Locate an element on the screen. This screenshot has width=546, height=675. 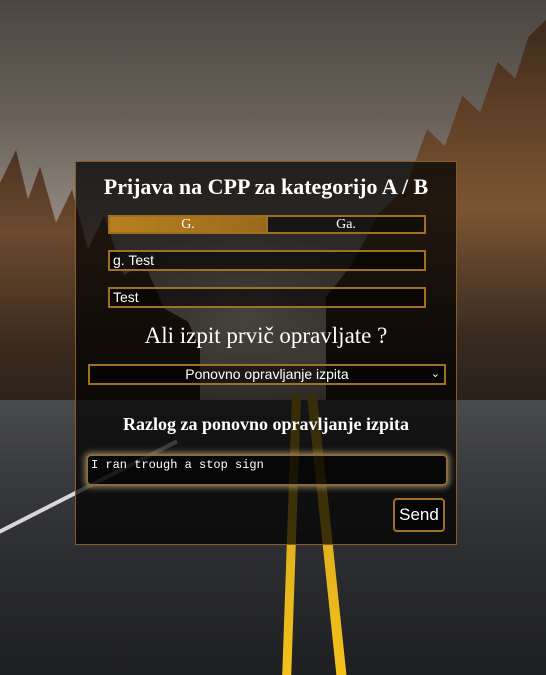
salutation-toggle: G. Ga. is located at coordinates (267, 224).